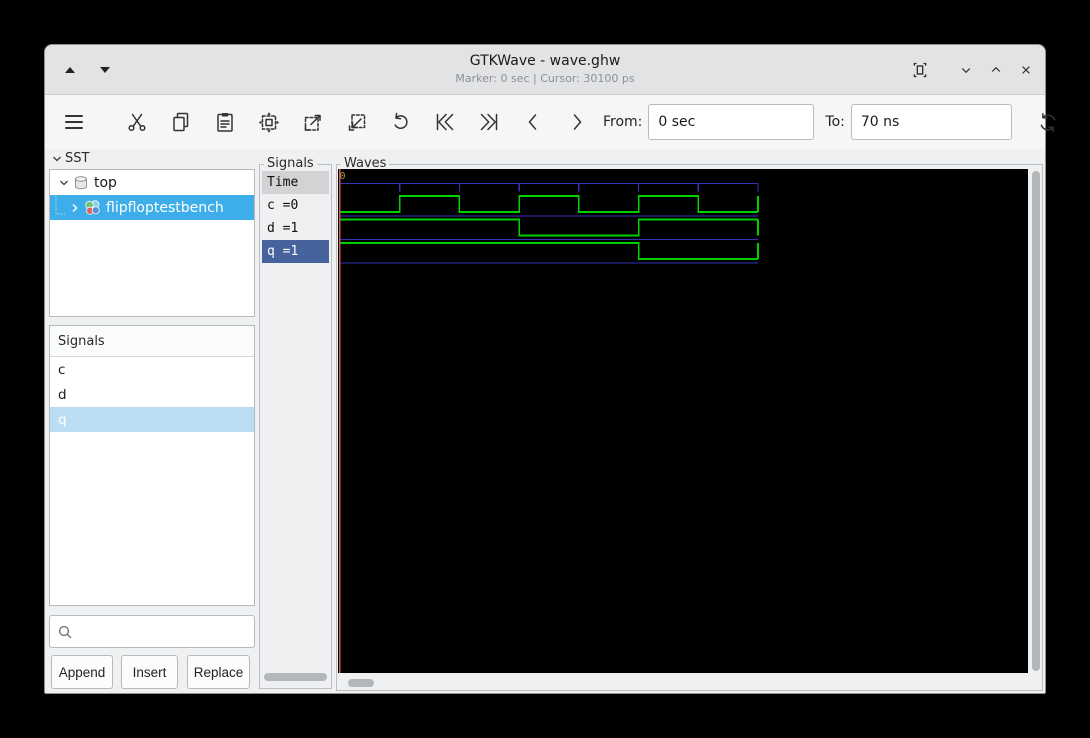  I want to click on go-to-end-button, so click(489, 122).